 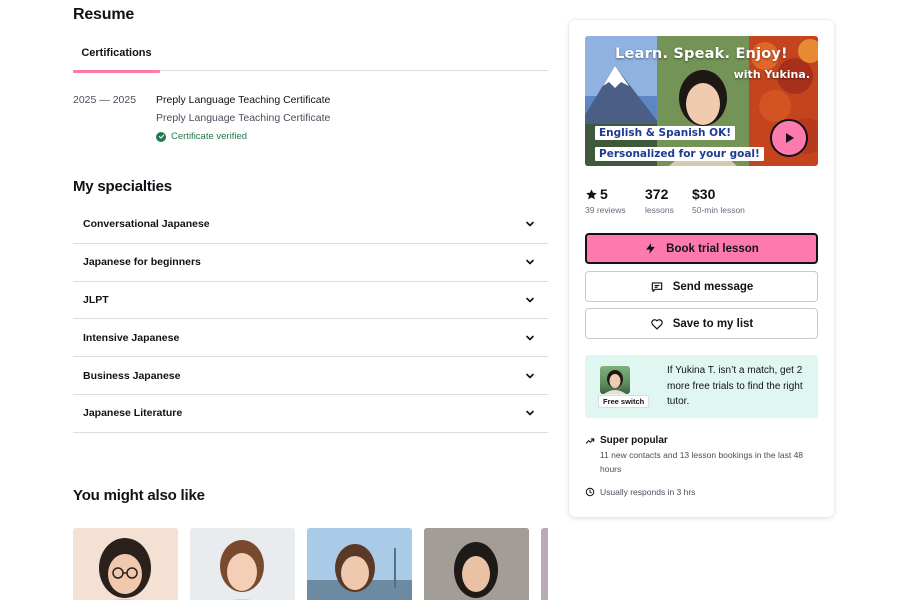 What do you see at coordinates (605, 210) in the screenshot?
I see `reviews-count: 39 reviews` at bounding box center [605, 210].